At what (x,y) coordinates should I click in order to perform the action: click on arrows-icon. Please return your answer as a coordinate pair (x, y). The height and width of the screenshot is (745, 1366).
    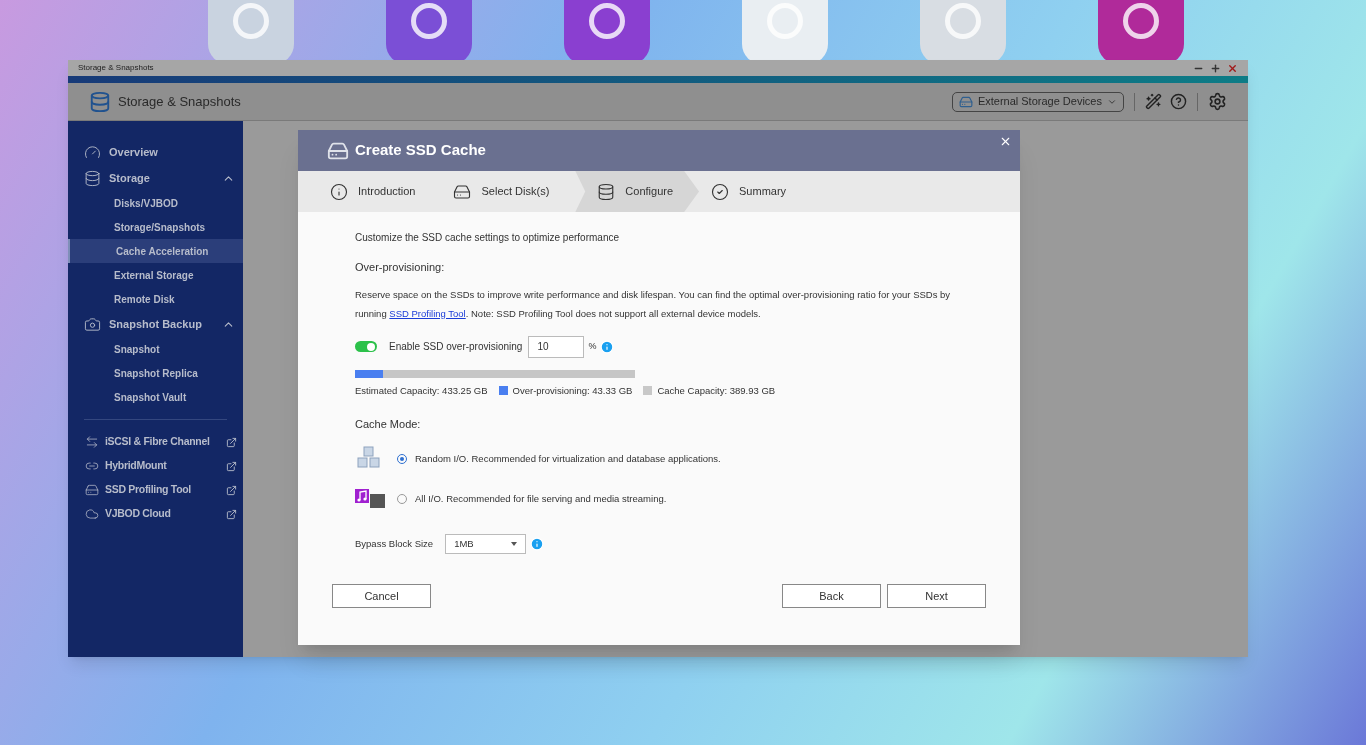
    Looking at the image, I should click on (92, 442).